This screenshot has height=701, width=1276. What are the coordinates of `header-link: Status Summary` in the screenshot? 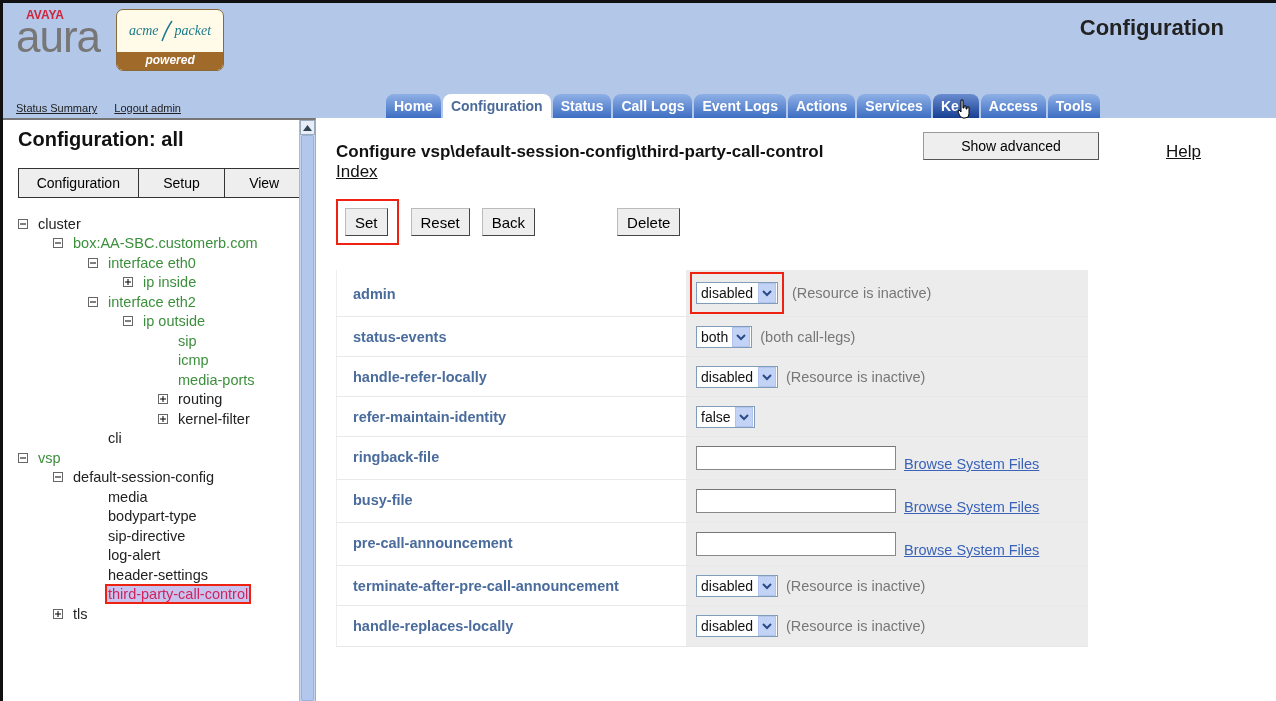 It's located at (57, 108).